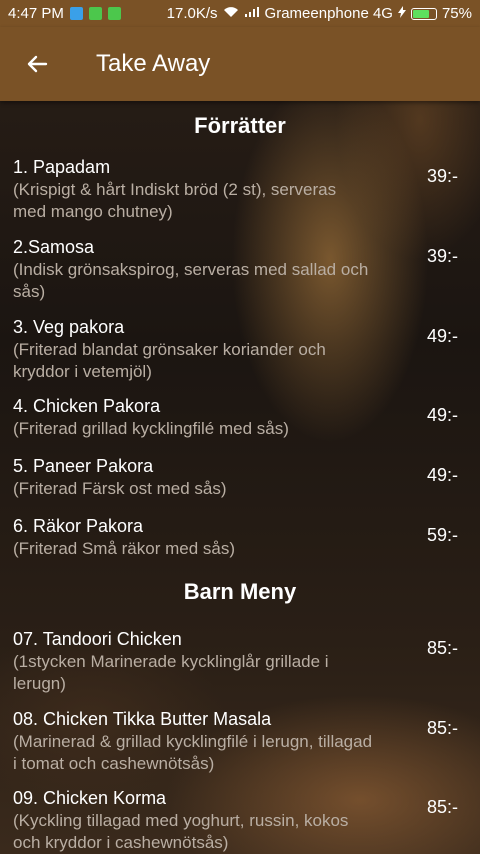 The height and width of the screenshot is (854, 480). What do you see at coordinates (328, 13) in the screenshot?
I see `carrier-name: Grameenphone 4G` at bounding box center [328, 13].